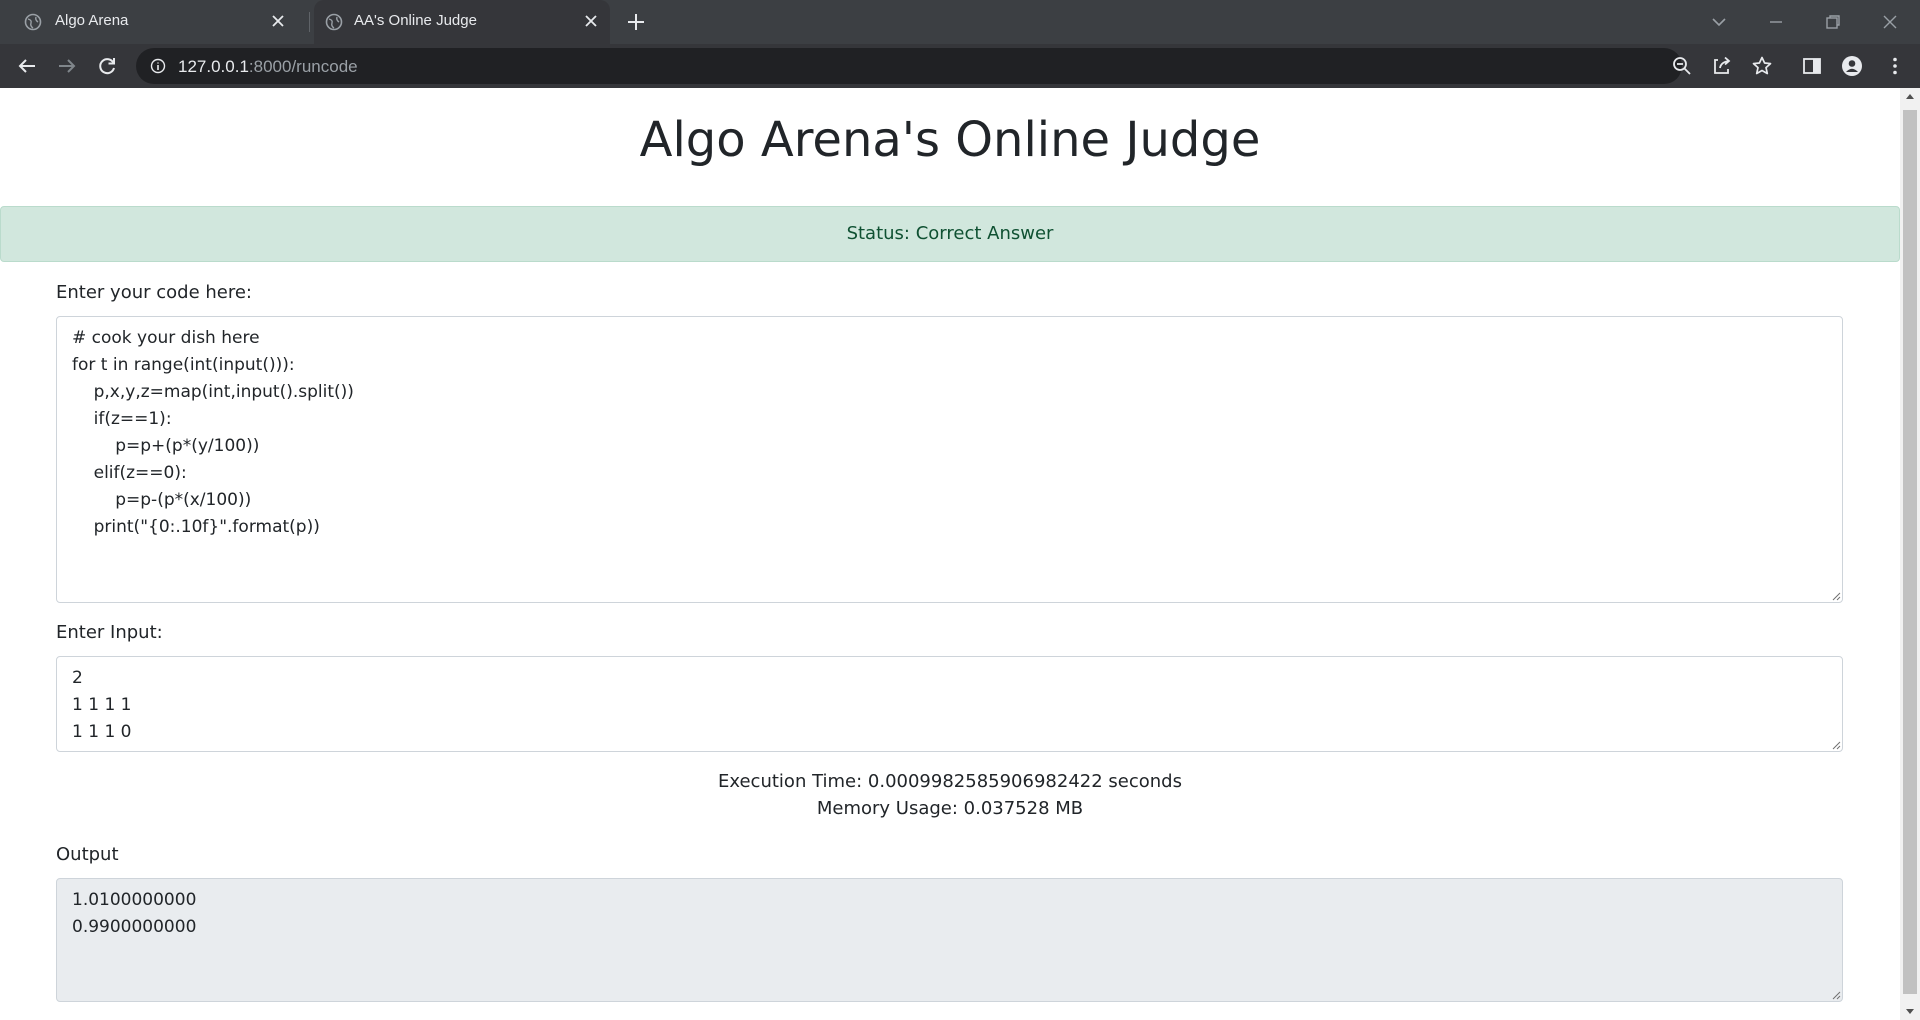 This screenshot has width=1920, height=1020. What do you see at coordinates (67, 66) in the screenshot?
I see `forward-arrow-icon` at bounding box center [67, 66].